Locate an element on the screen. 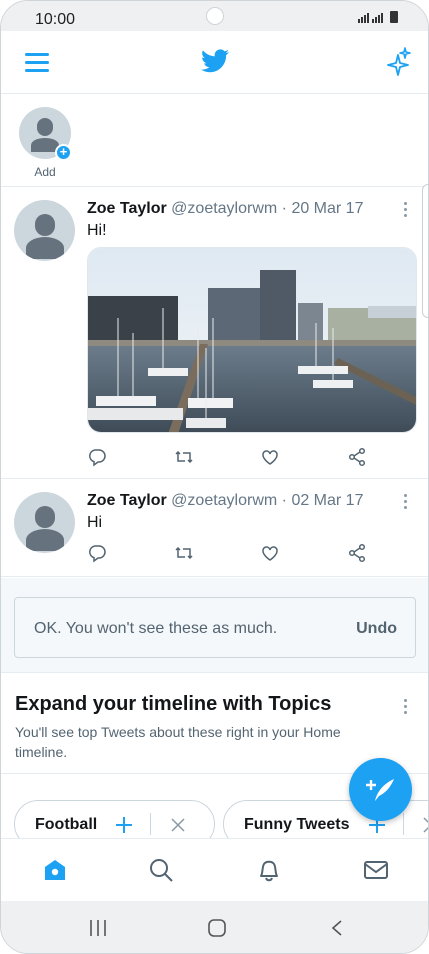 This screenshot has width=429, height=954. topic-chip-label: Football is located at coordinates (66, 824).